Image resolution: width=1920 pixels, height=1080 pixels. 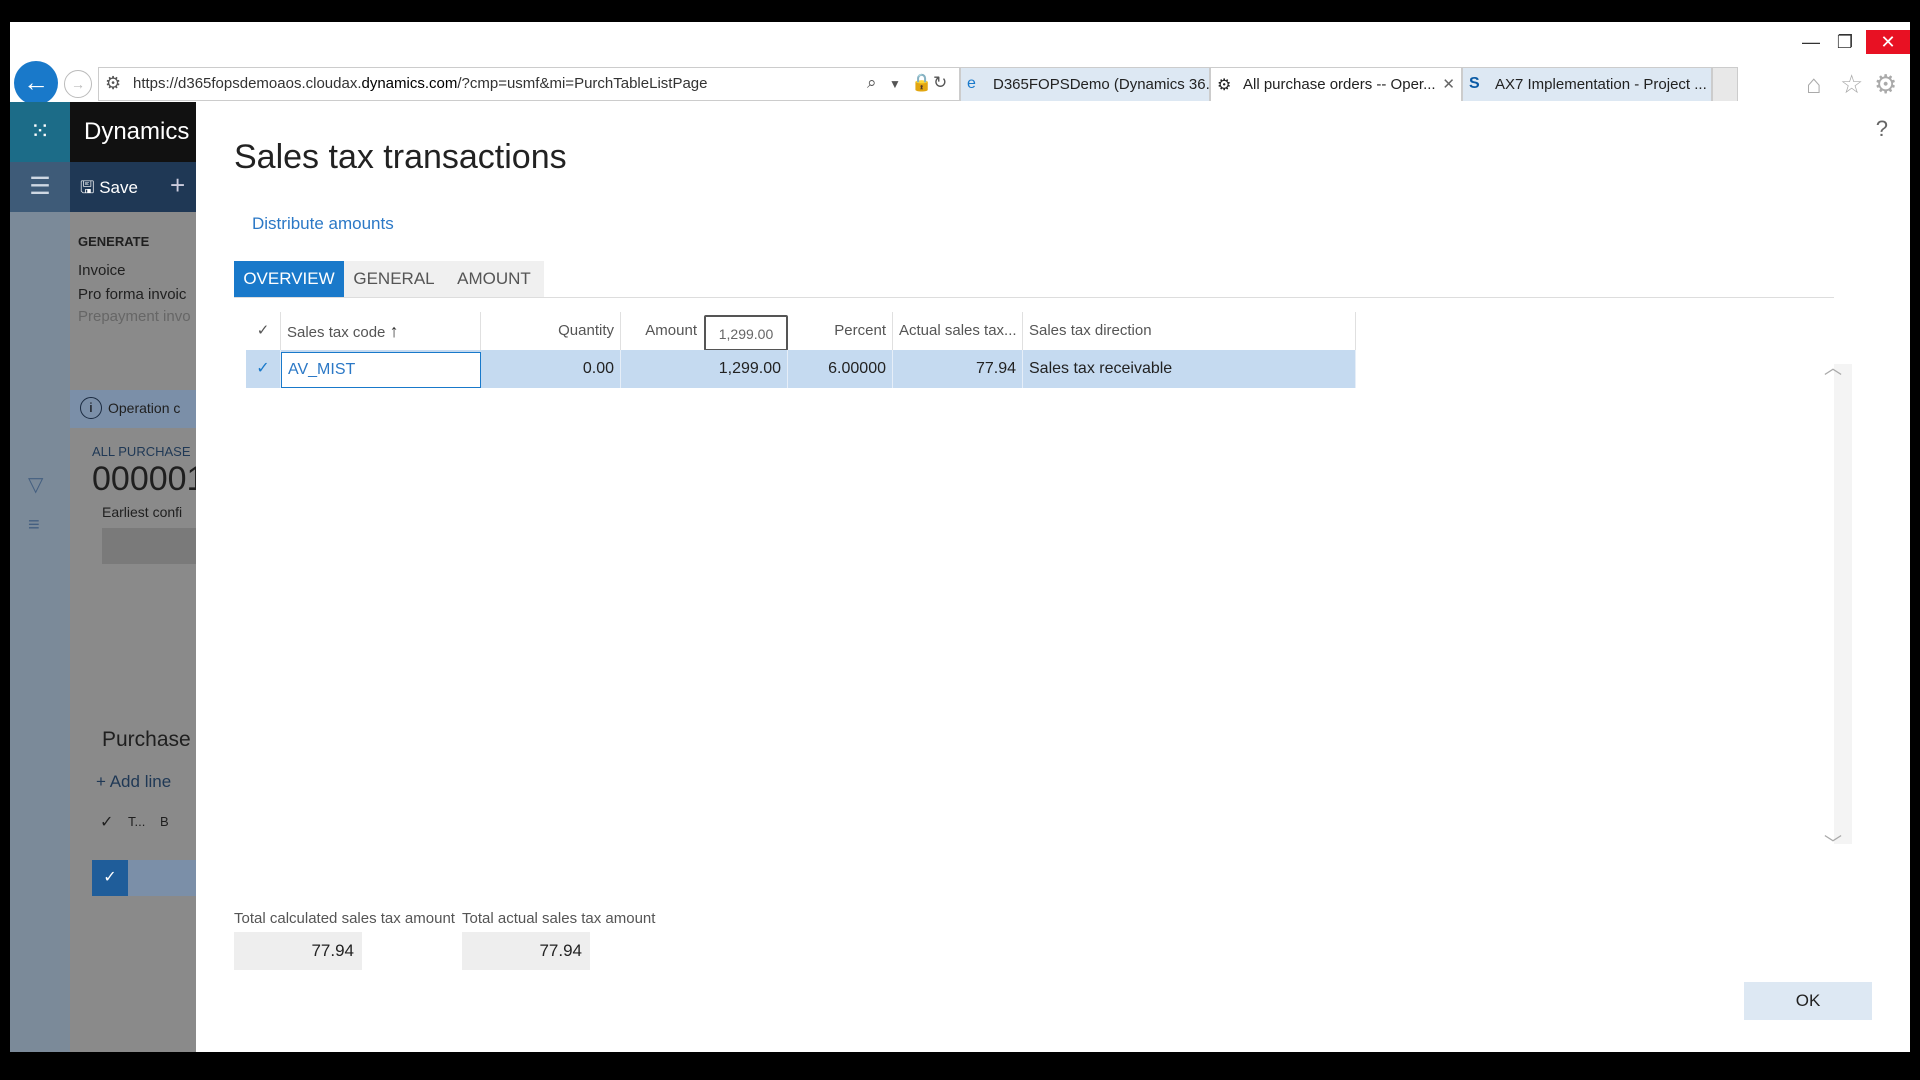 I want to click on minimize-icon: —, so click(x=1811, y=42).